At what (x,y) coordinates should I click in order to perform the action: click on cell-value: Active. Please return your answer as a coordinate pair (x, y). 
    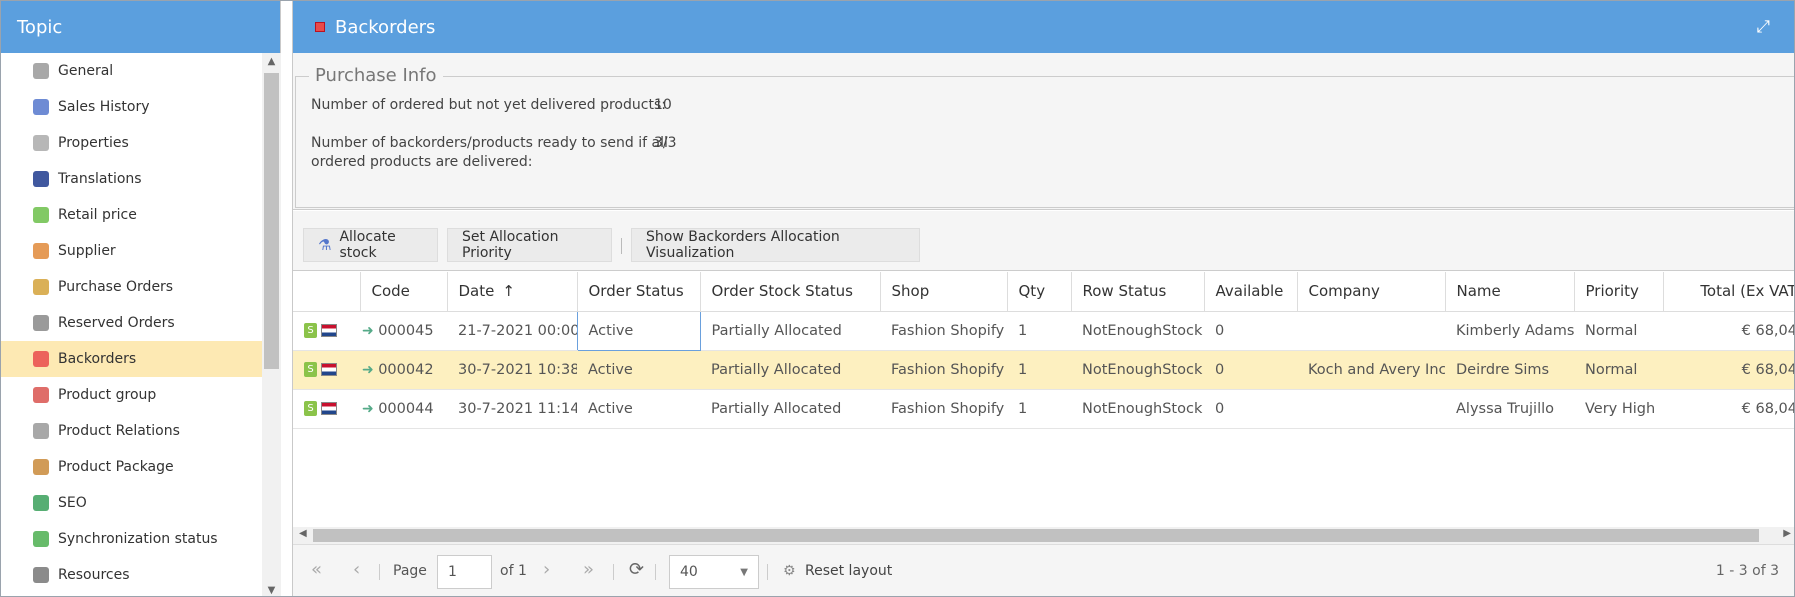
    Looking at the image, I should click on (610, 408).